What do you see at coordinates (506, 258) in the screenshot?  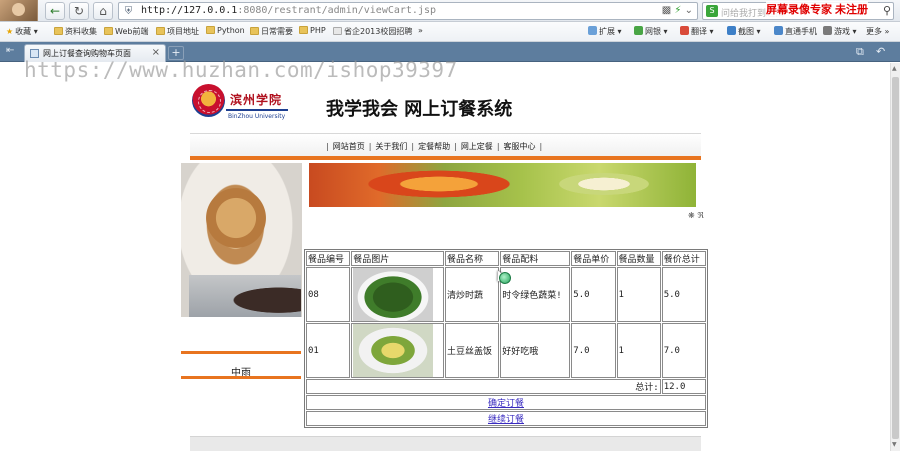 I see `cart-header-row: 餐品编号 餐品图片 餐品名称 餐品配料 餐品单价 餐品数量 餐价总计` at bounding box center [506, 258].